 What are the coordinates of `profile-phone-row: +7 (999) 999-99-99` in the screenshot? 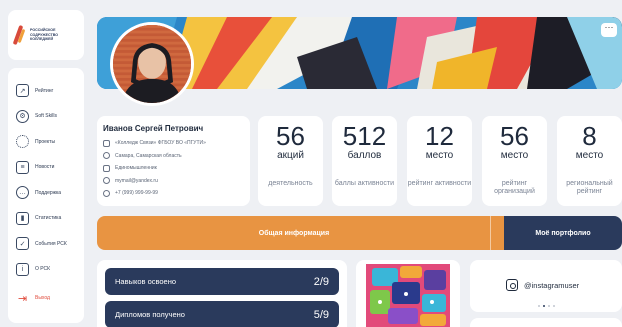 It's located at (173, 193).